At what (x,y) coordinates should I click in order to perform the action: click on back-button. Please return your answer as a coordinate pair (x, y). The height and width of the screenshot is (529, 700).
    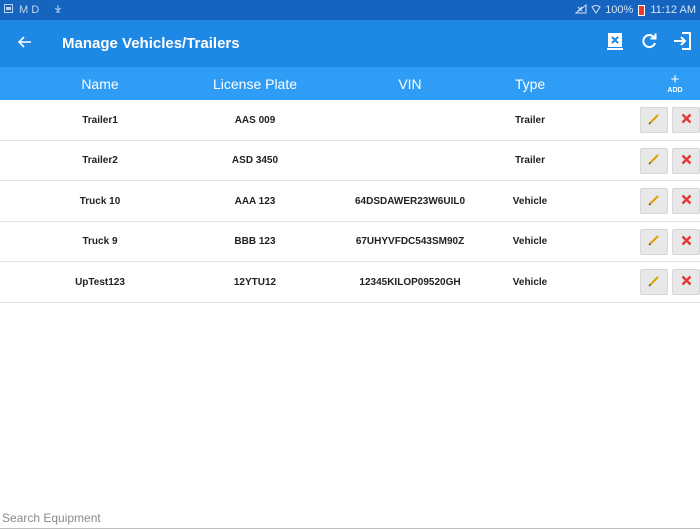
    Looking at the image, I should click on (25, 43).